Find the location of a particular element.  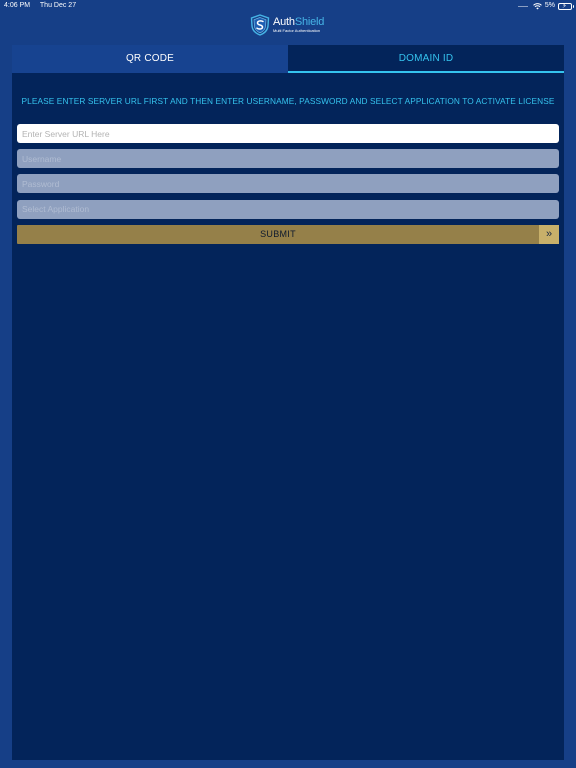

status-left: 4:06 PM Thu Dec 27 is located at coordinates (44, 6).